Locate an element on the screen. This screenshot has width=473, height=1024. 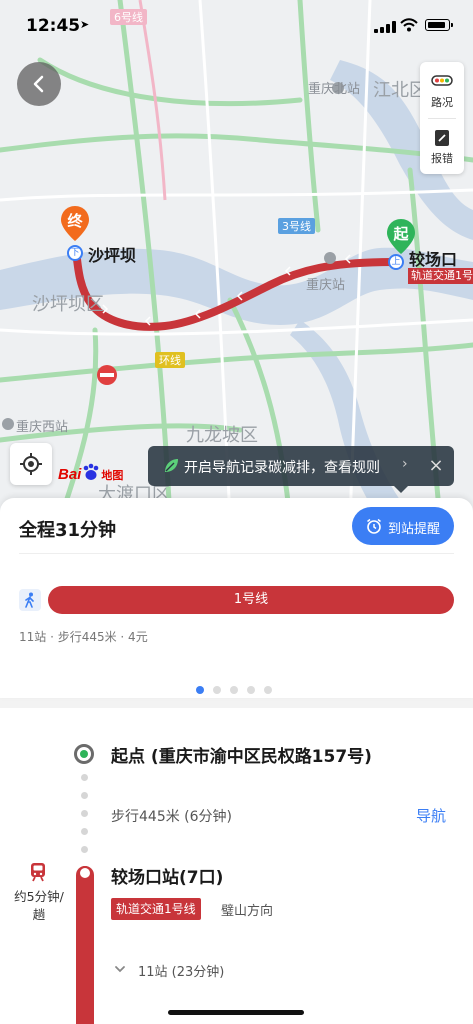
line-tag: 轨道交通1号线 is located at coordinates (156, 909).